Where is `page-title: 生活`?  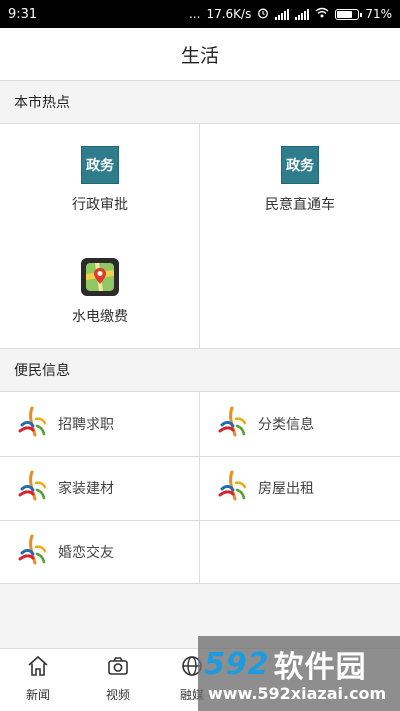 page-title: 生活 is located at coordinates (199, 55).